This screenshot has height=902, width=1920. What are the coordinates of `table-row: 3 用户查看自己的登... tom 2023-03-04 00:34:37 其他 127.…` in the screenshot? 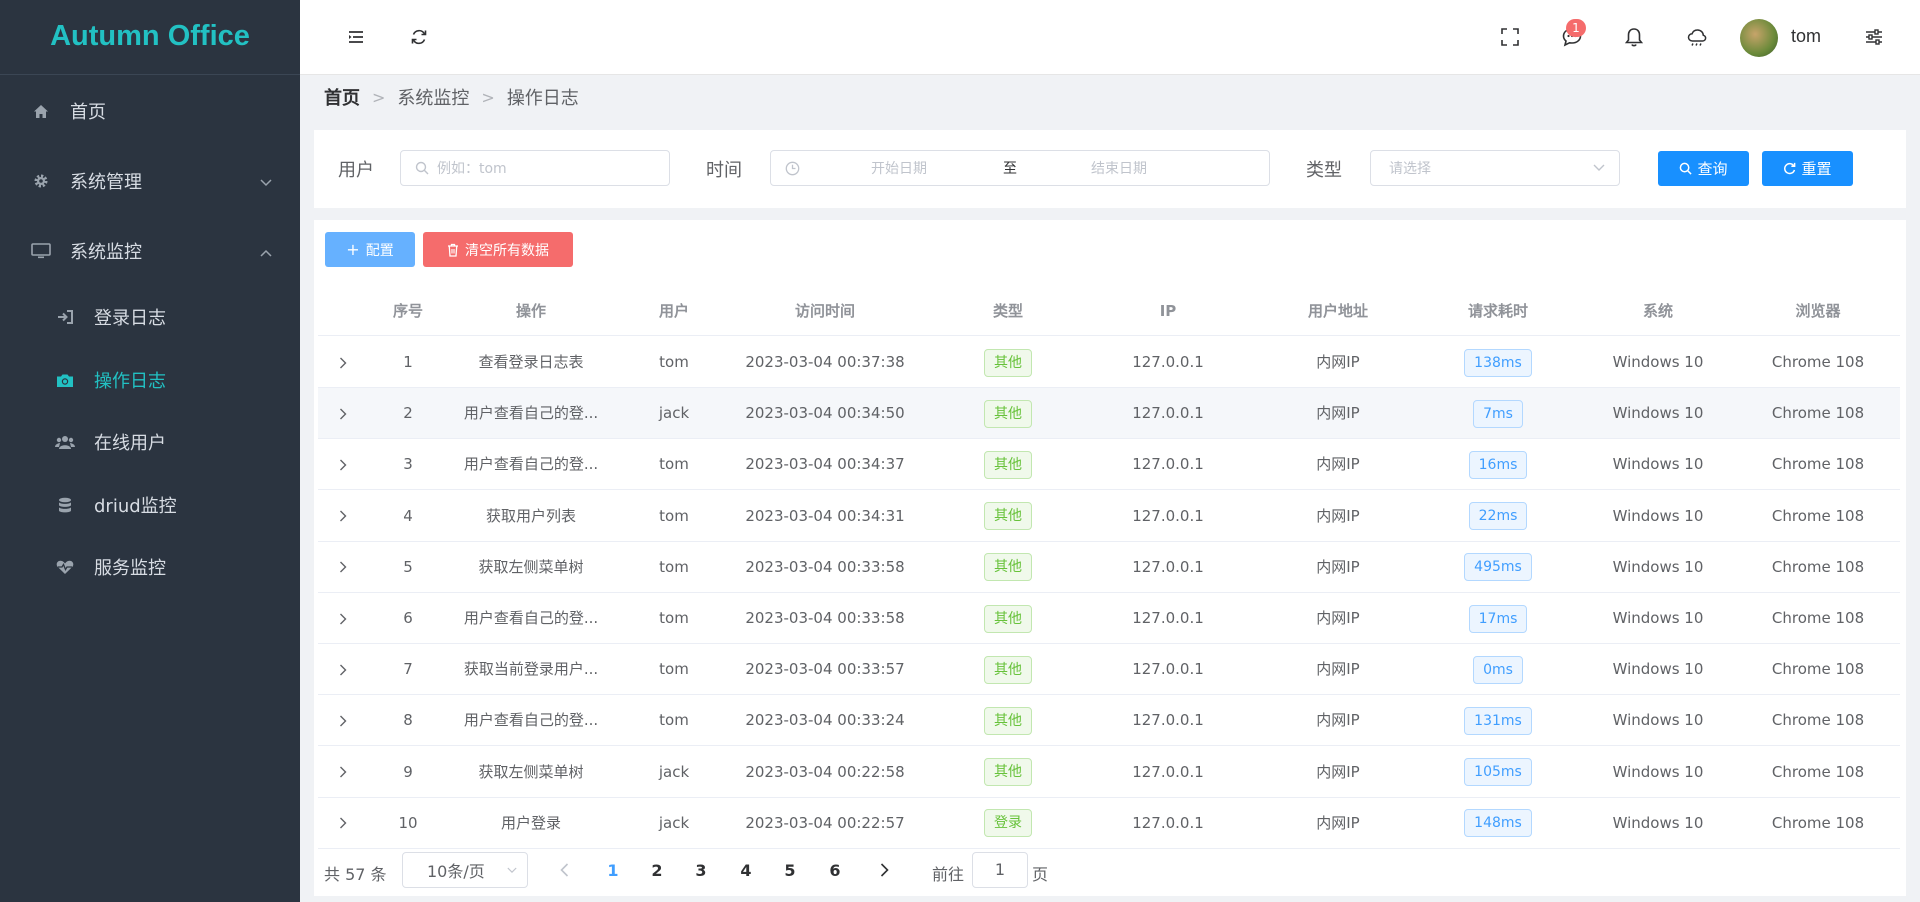 It's located at (1109, 465).